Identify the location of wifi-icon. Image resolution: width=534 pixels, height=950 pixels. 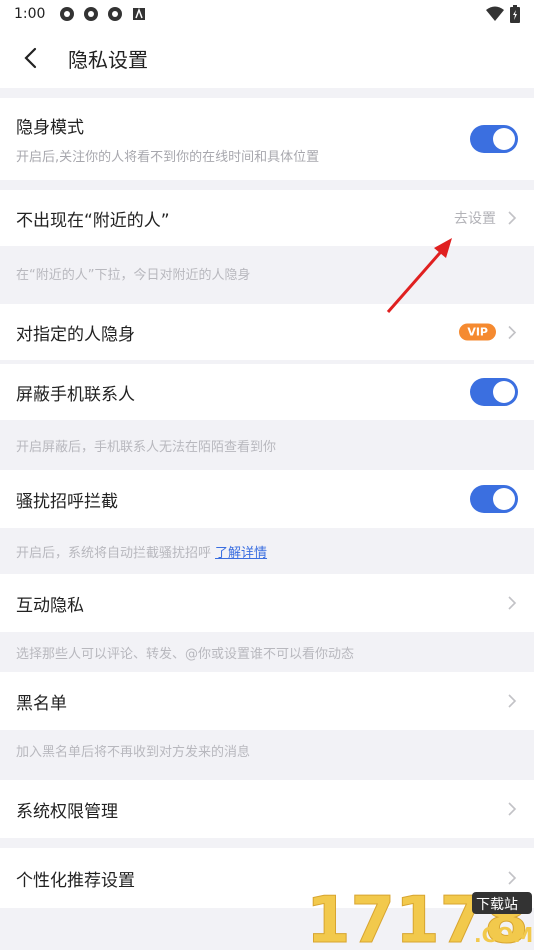
(495, 13).